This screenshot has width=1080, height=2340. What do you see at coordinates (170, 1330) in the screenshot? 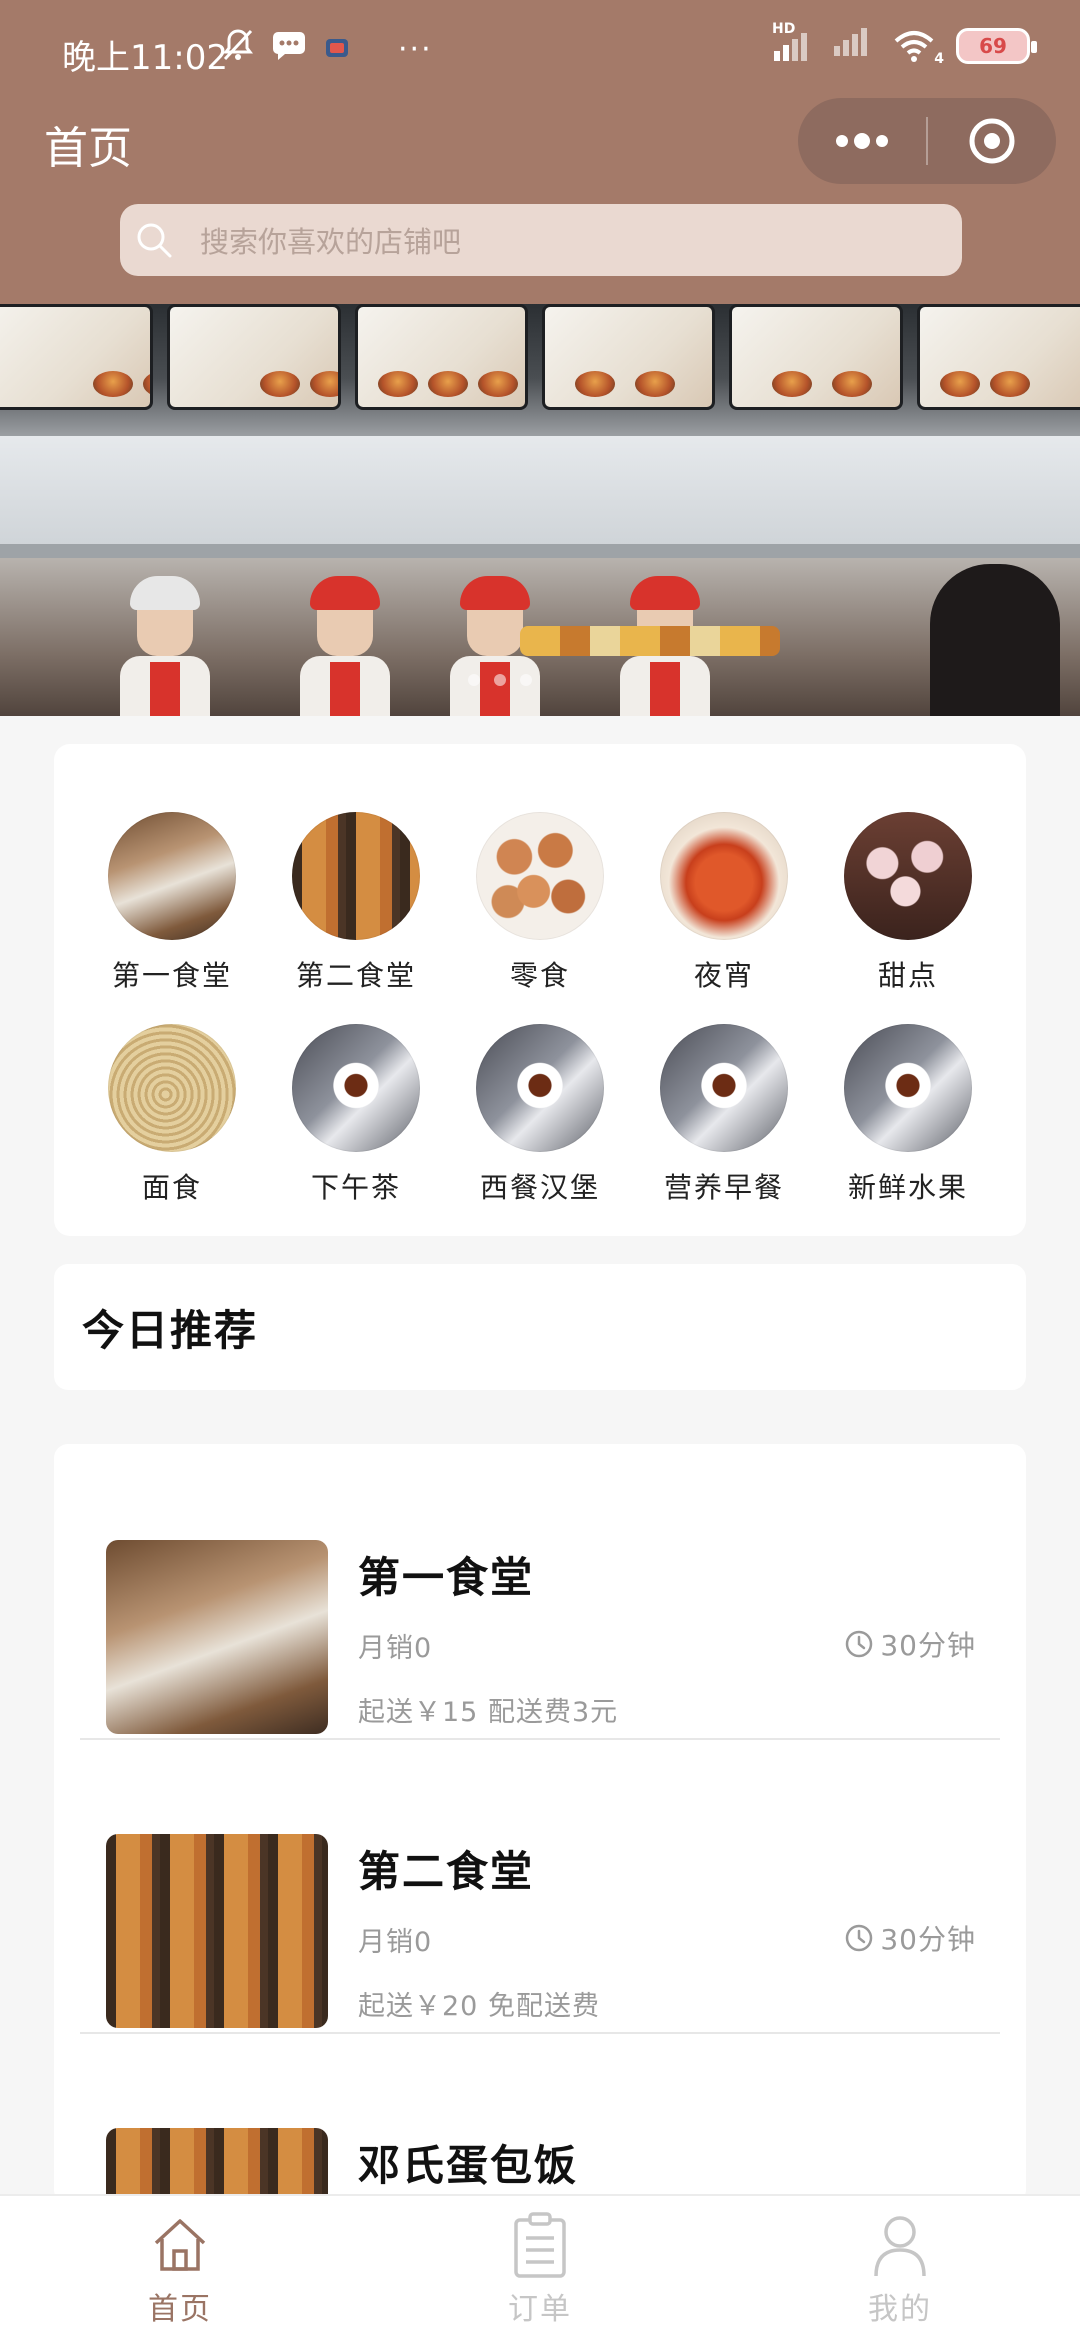
I see `recommend-title: 今日推荐` at bounding box center [170, 1330].